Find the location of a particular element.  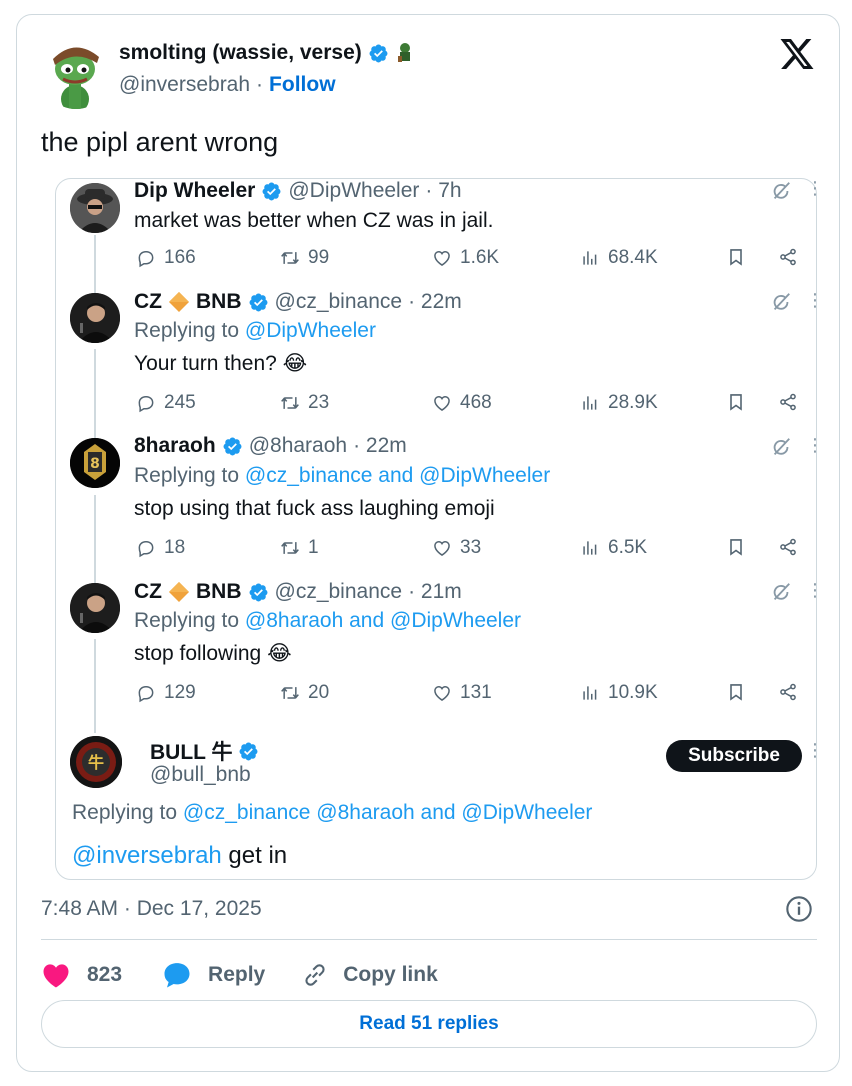

share-icon is located at coordinates (788, 257).